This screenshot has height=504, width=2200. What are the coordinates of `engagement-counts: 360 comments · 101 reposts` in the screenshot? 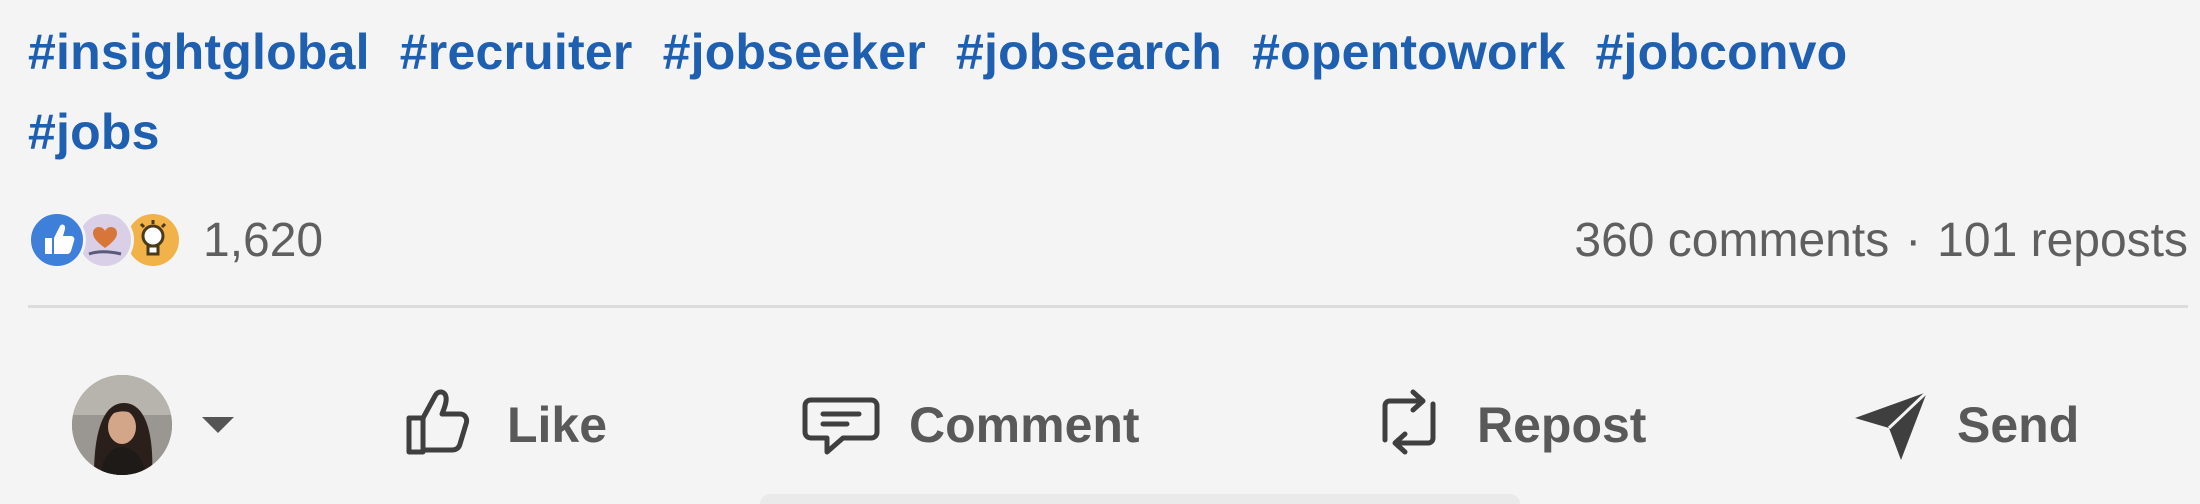 It's located at (1881, 240).